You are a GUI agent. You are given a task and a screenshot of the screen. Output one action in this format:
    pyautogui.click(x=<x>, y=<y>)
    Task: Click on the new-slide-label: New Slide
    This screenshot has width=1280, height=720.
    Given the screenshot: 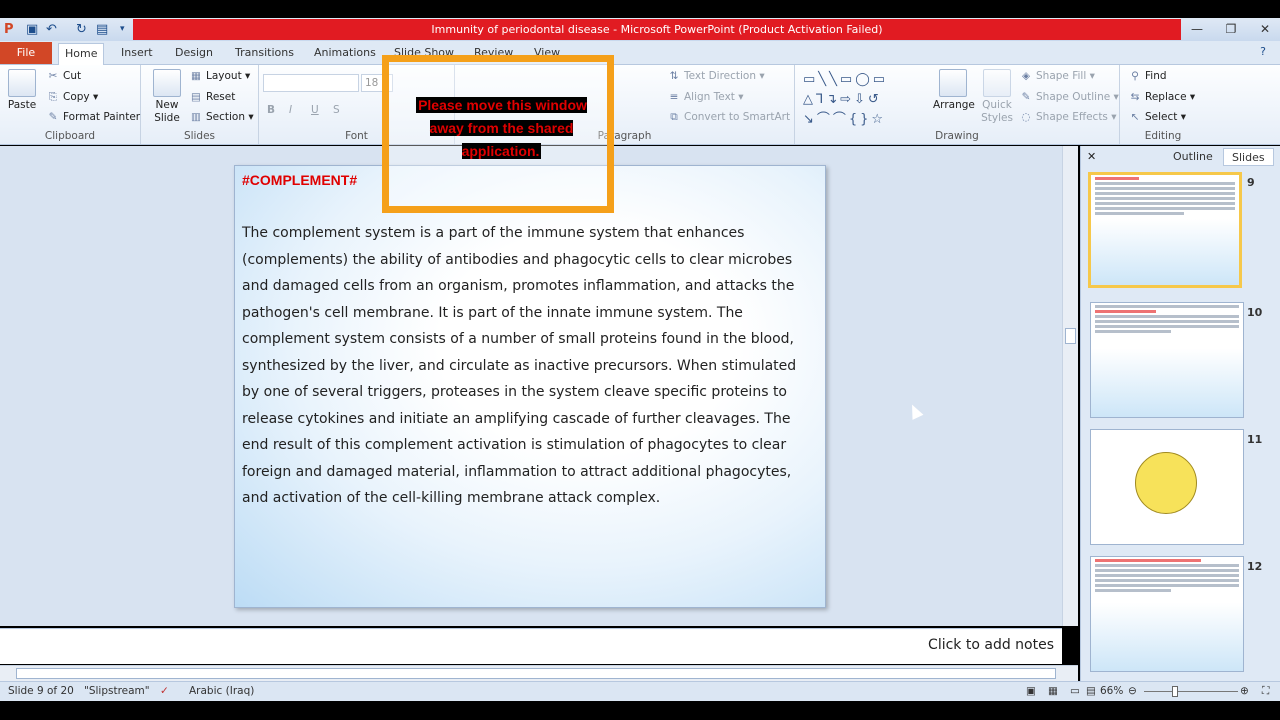 What is the action you would take?
    pyautogui.click(x=167, y=111)
    